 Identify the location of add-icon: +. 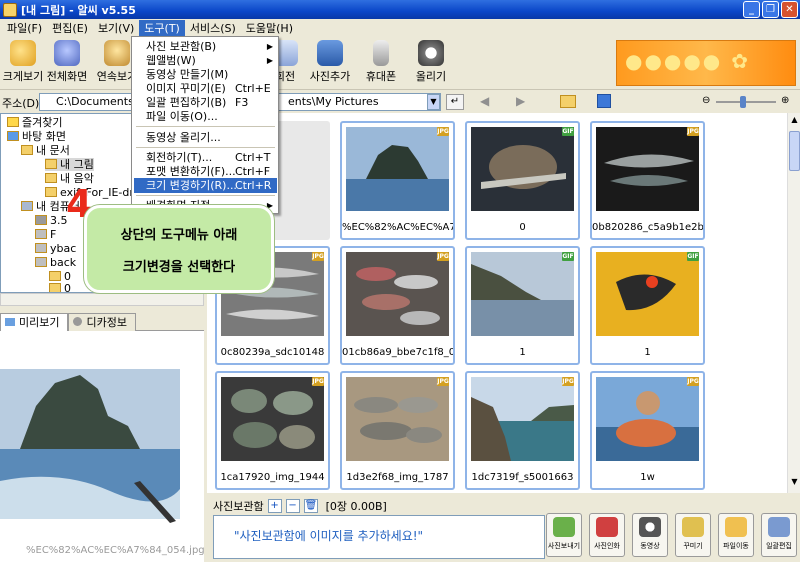
(274, 506).